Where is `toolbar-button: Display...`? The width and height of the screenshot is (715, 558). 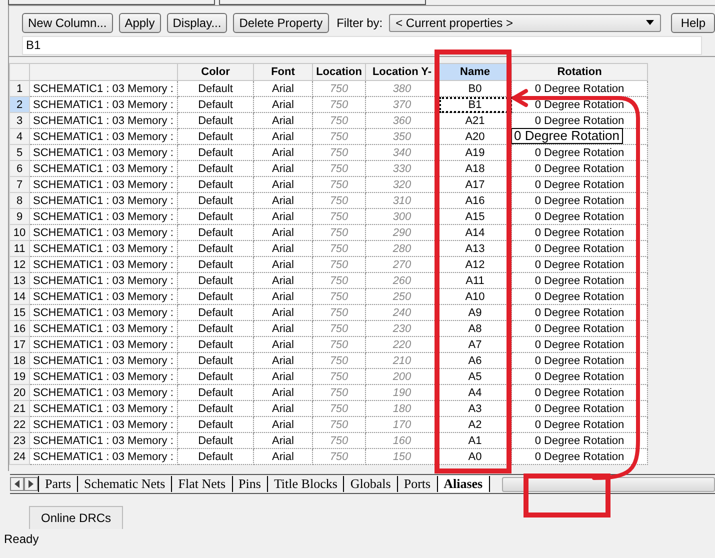 toolbar-button: Display... is located at coordinates (197, 22).